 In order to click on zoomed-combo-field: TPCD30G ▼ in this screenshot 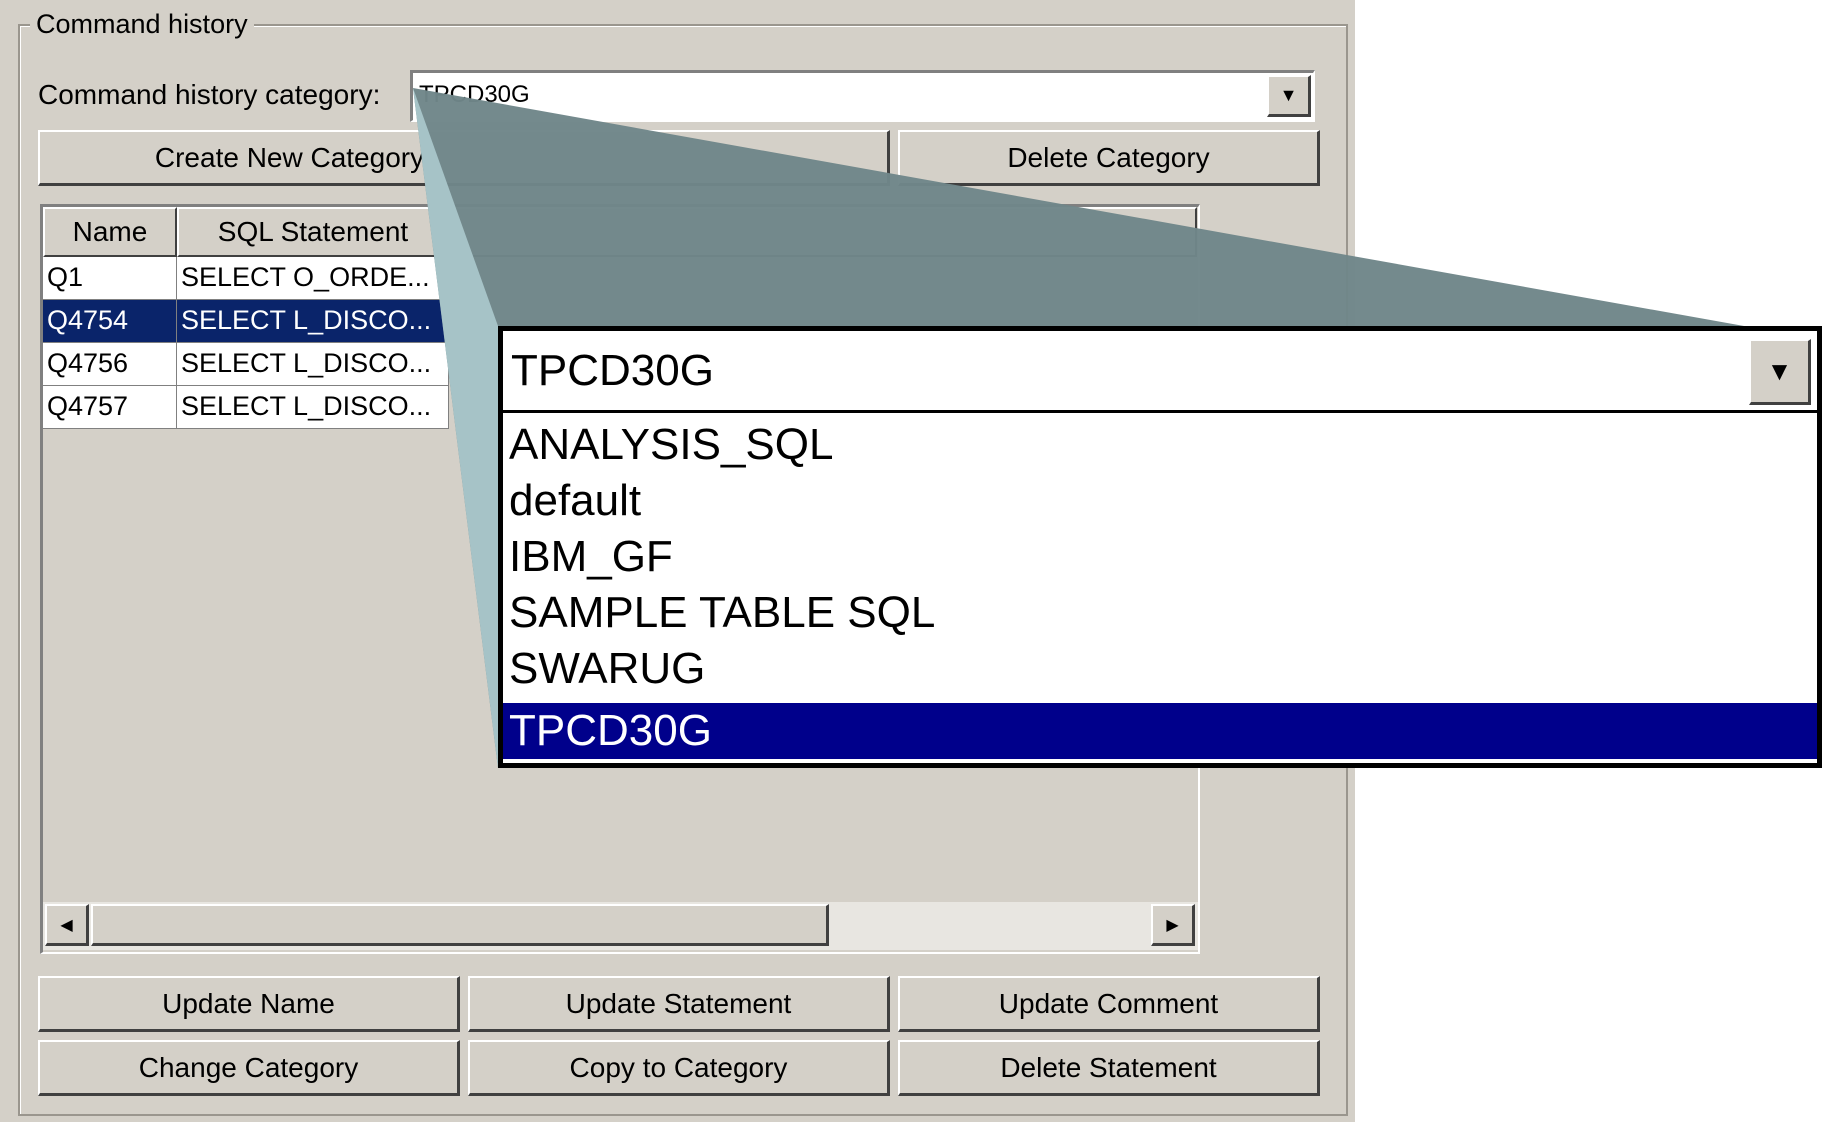, I will do `click(1160, 372)`.